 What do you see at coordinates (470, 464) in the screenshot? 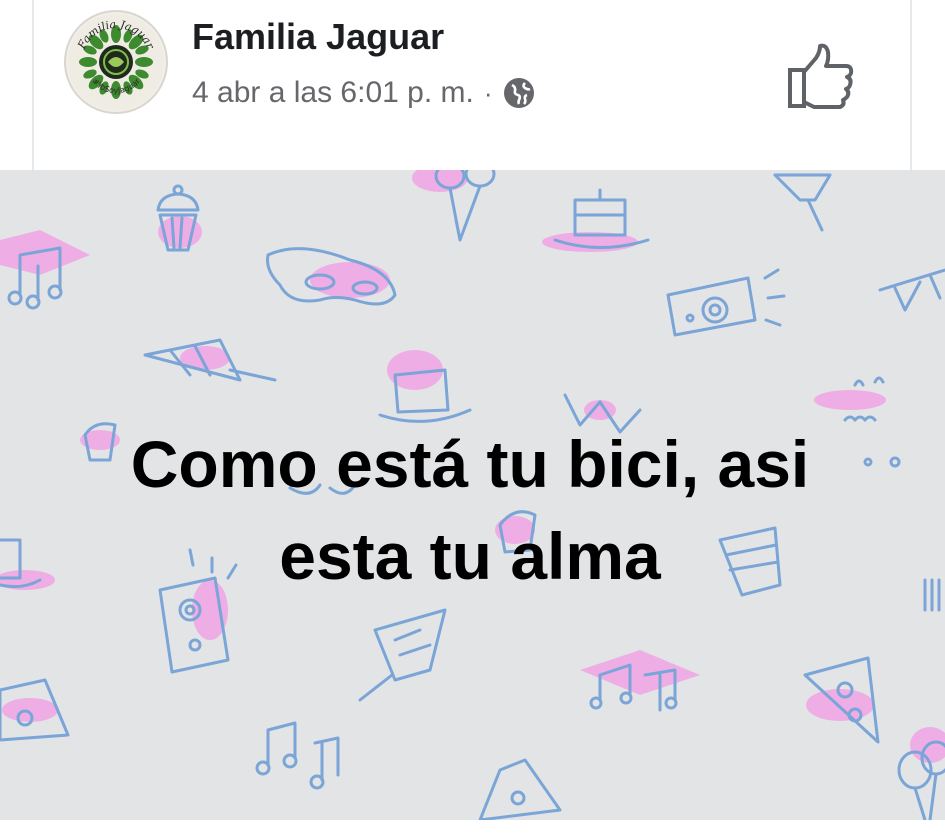
I see `status-line-1: Como está tu bici, asi` at bounding box center [470, 464].